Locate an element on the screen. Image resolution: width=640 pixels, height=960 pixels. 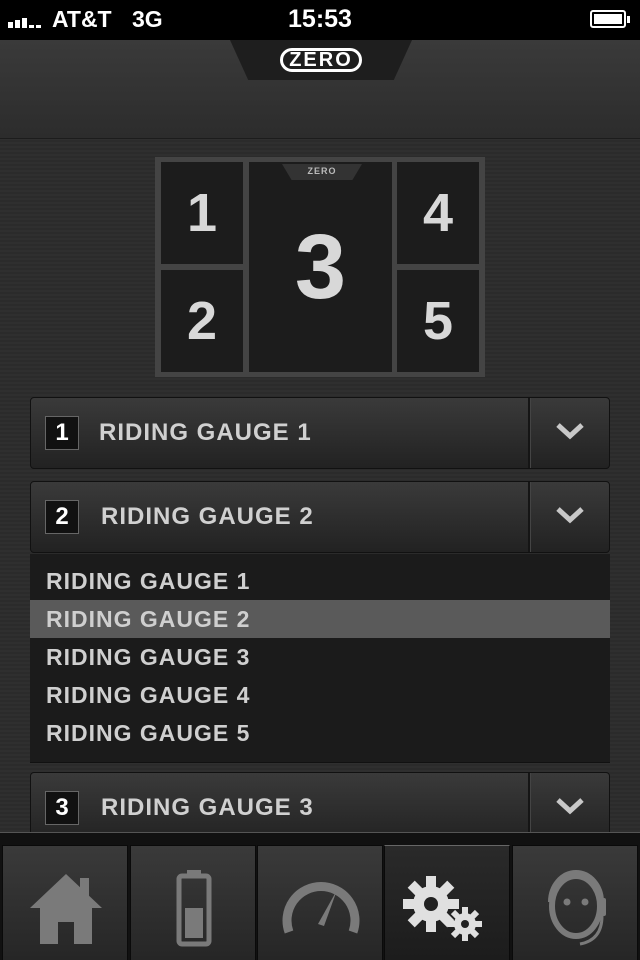
battery-status-icon is located at coordinates (610, 19).